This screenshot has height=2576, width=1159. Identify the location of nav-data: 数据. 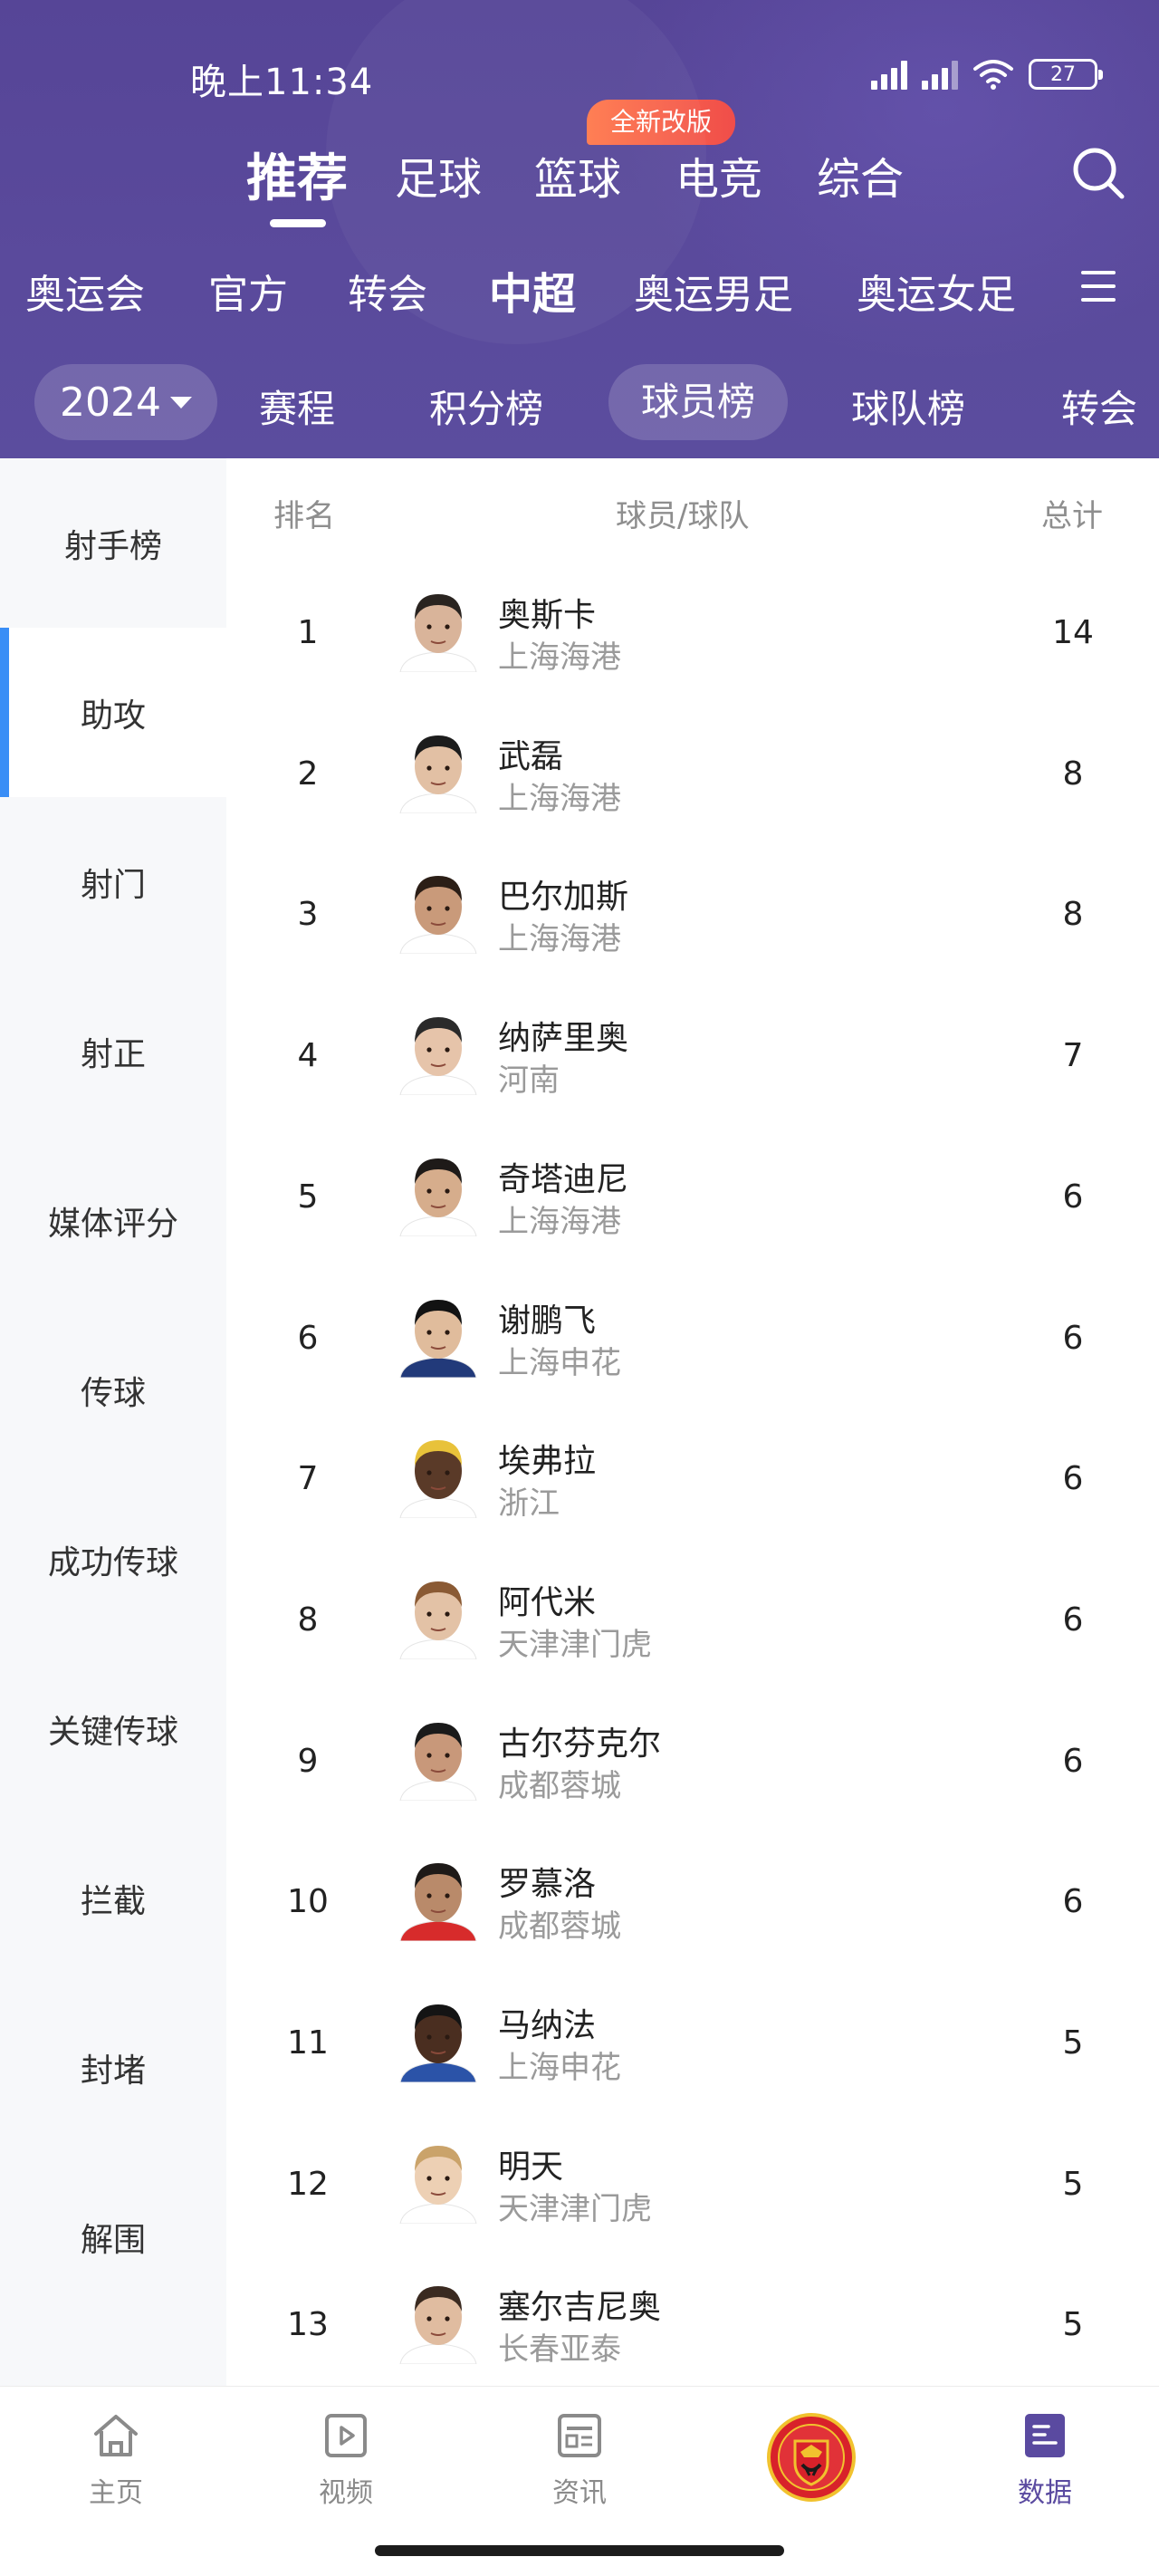
(1044, 2459).